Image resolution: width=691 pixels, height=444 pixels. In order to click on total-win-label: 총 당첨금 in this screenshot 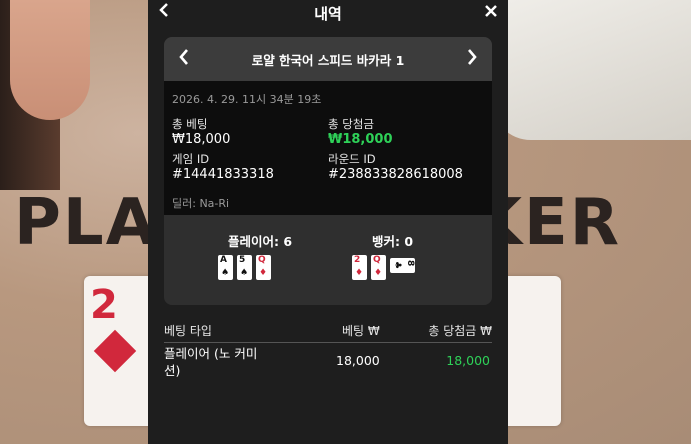, I will do `click(351, 124)`.